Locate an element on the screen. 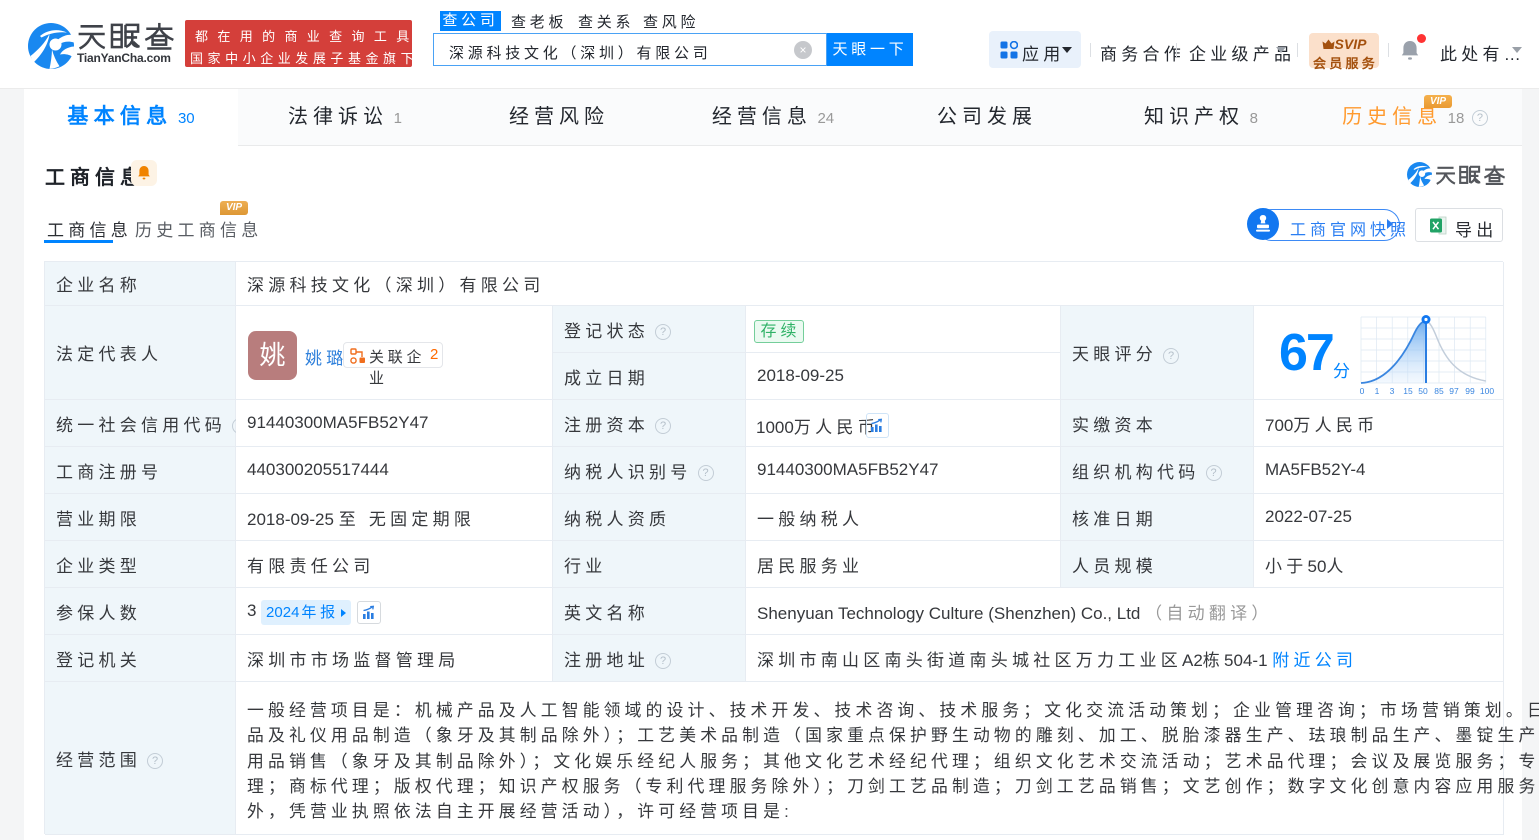 This screenshot has width=1539, height=840. svg-text: 50 is located at coordinates (1423, 391).